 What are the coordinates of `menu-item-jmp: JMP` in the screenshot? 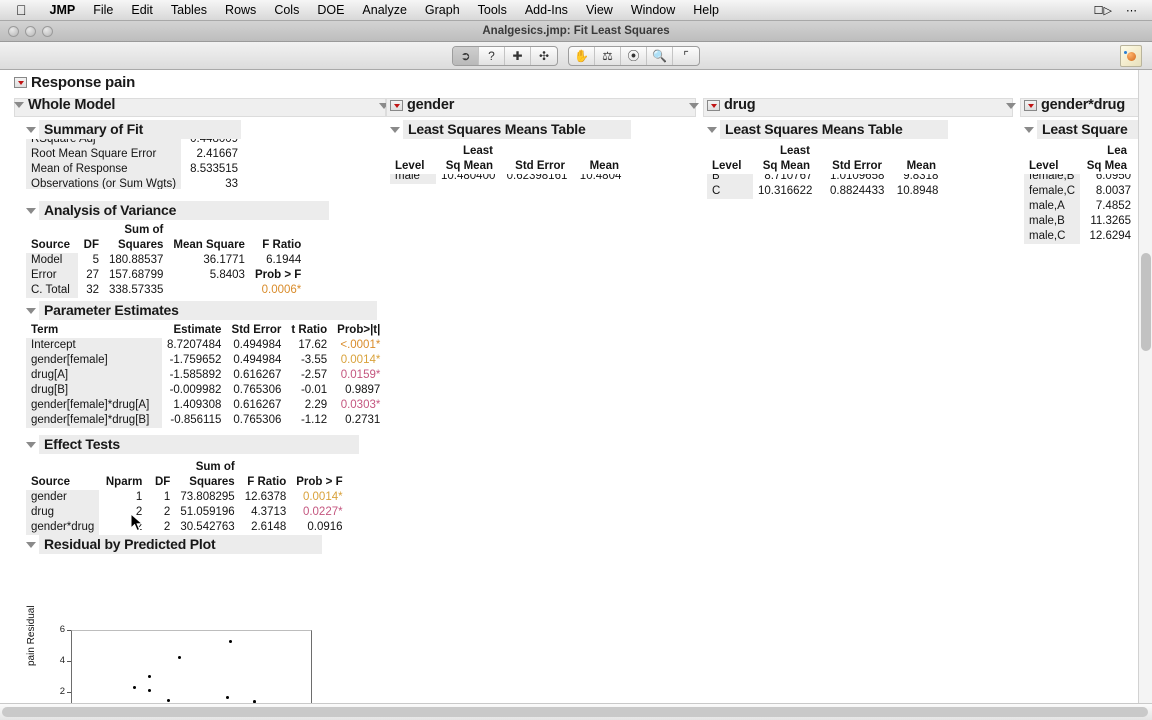 It's located at (63, 10).